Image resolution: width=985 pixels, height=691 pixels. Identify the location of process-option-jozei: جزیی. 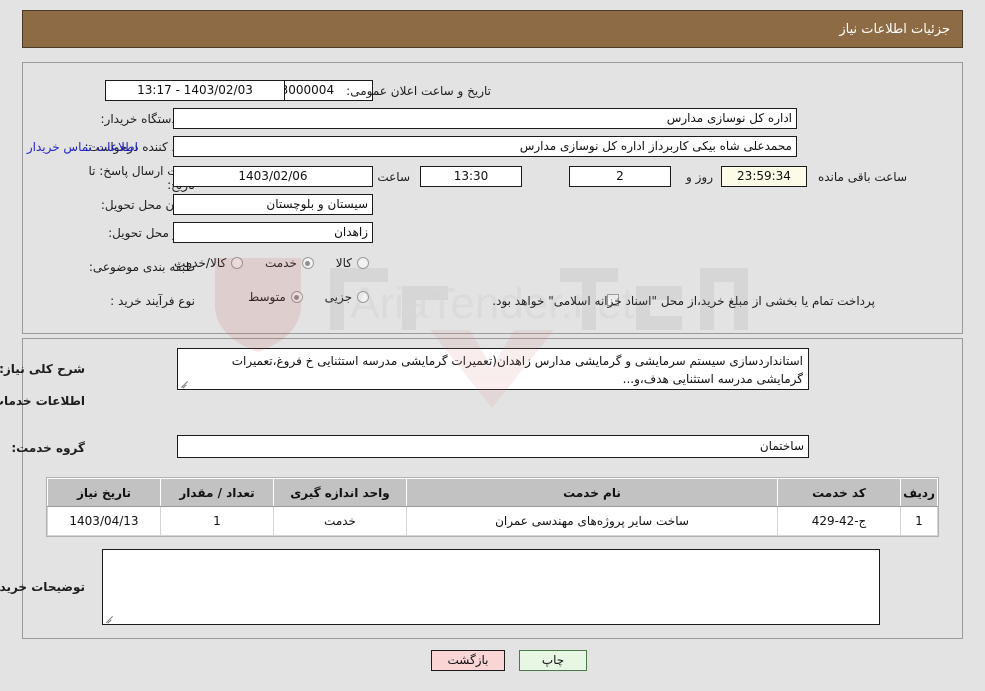
(347, 297).